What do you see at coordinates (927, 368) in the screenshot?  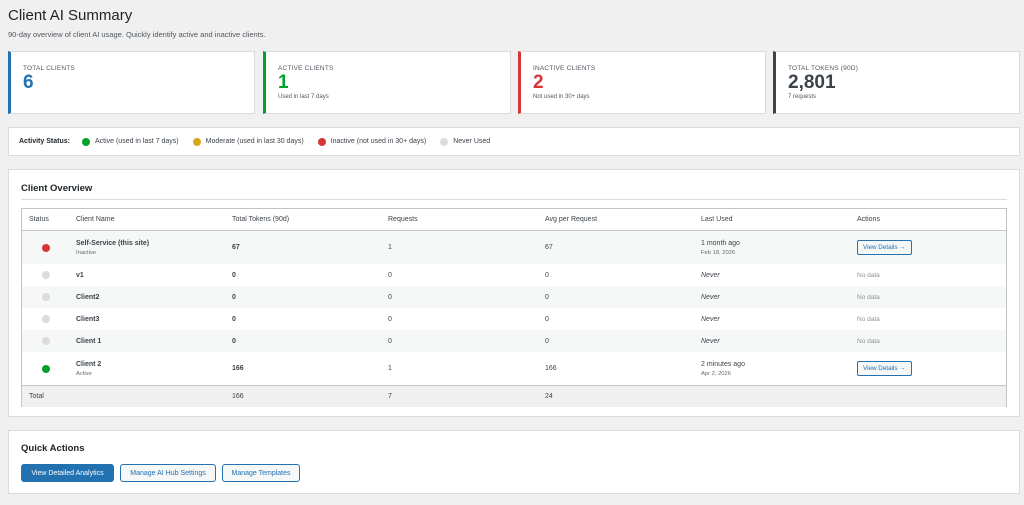 I see `actions-cell: View Details →` at bounding box center [927, 368].